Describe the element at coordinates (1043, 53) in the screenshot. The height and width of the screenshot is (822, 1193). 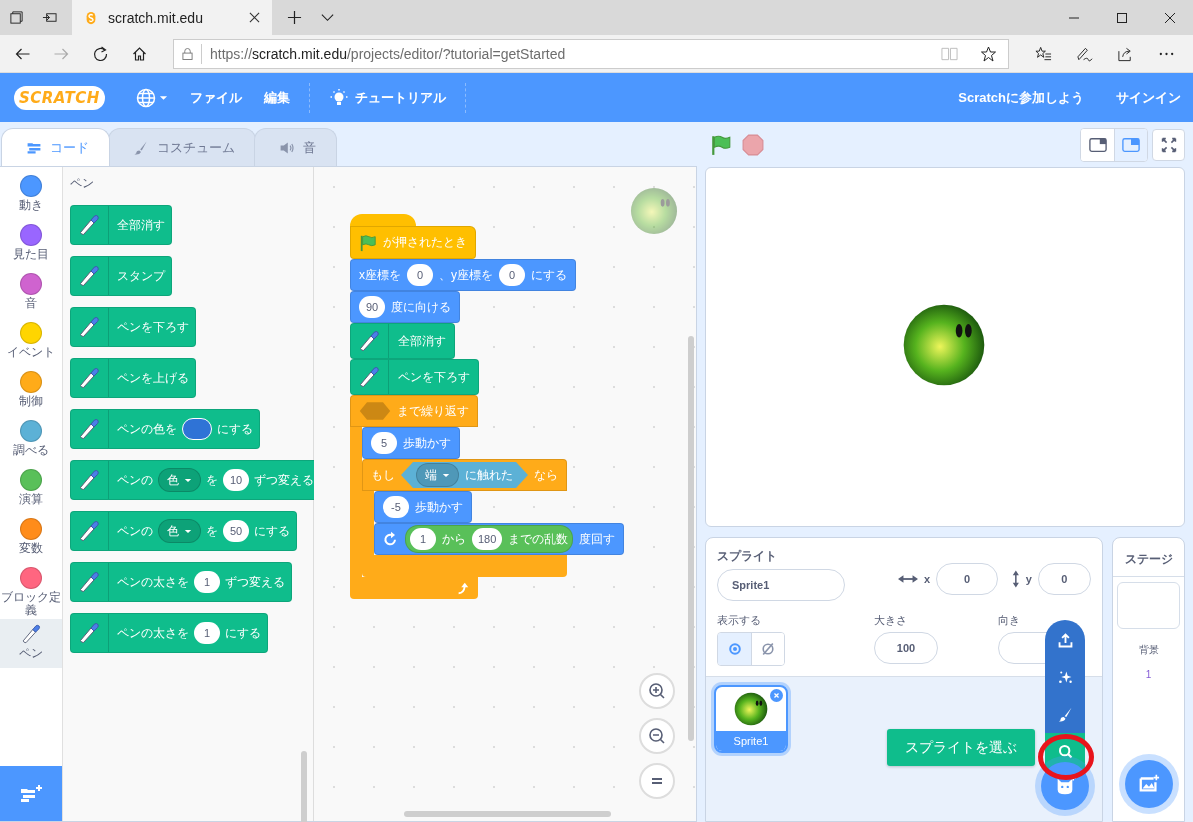
I see `favorites-icon` at that location.